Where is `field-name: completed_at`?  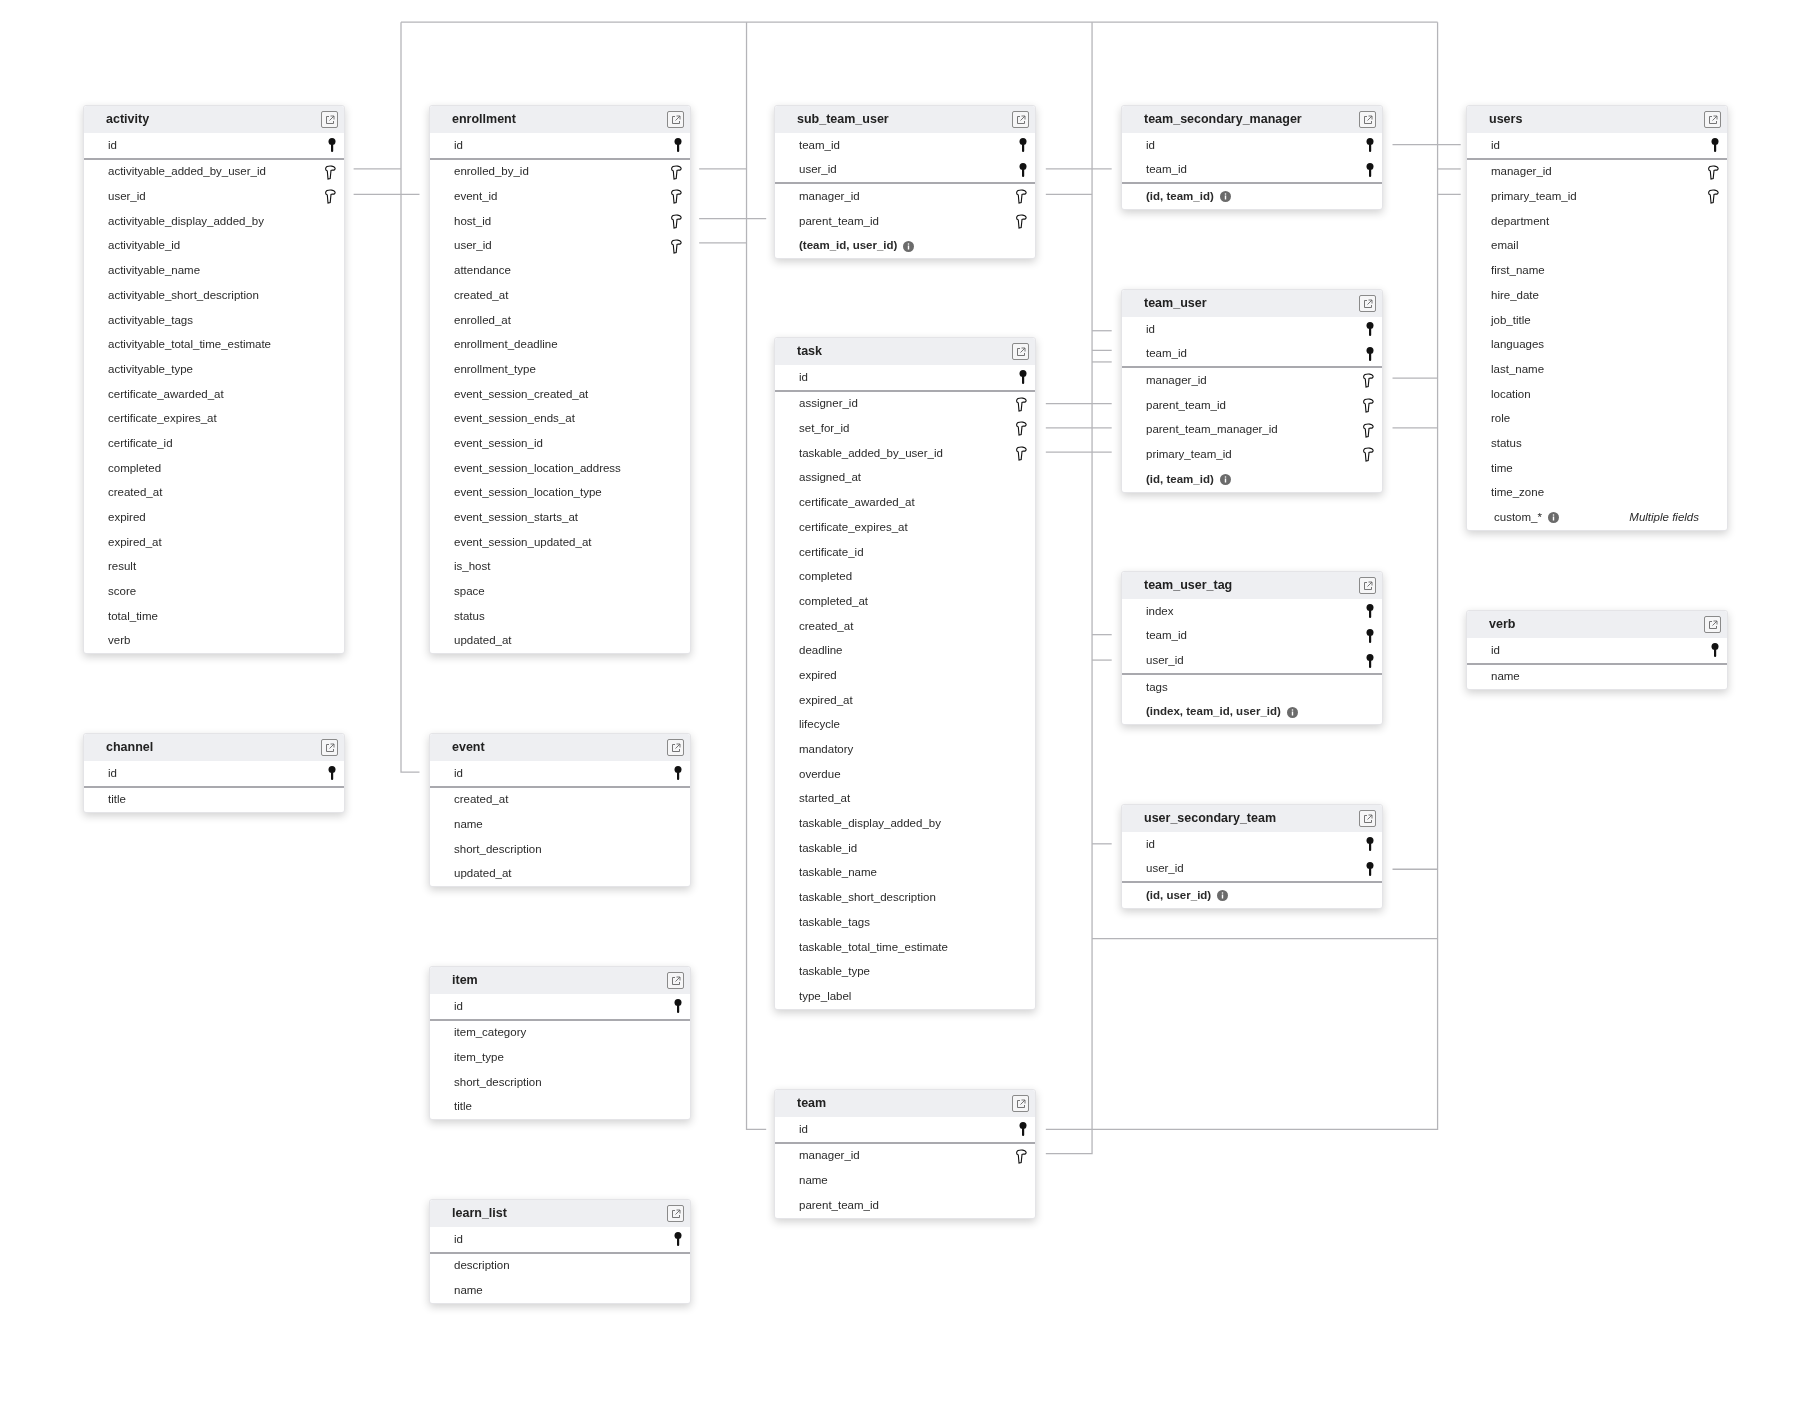 field-name: completed_at is located at coordinates (834, 601).